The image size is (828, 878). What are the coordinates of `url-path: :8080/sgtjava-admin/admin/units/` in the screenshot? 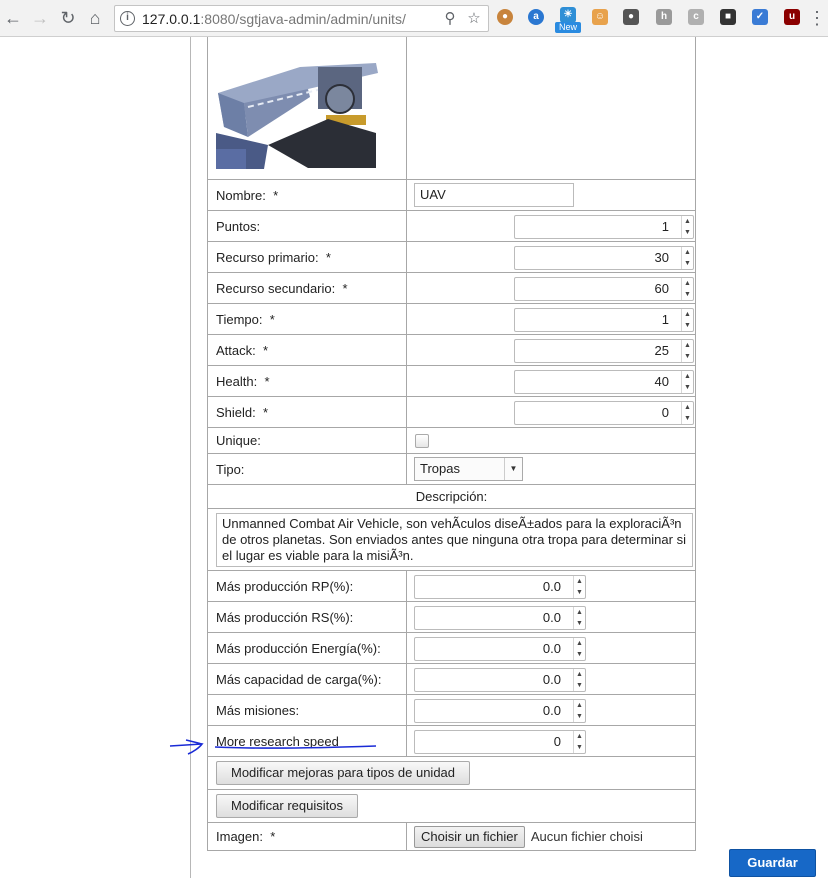 It's located at (303, 19).